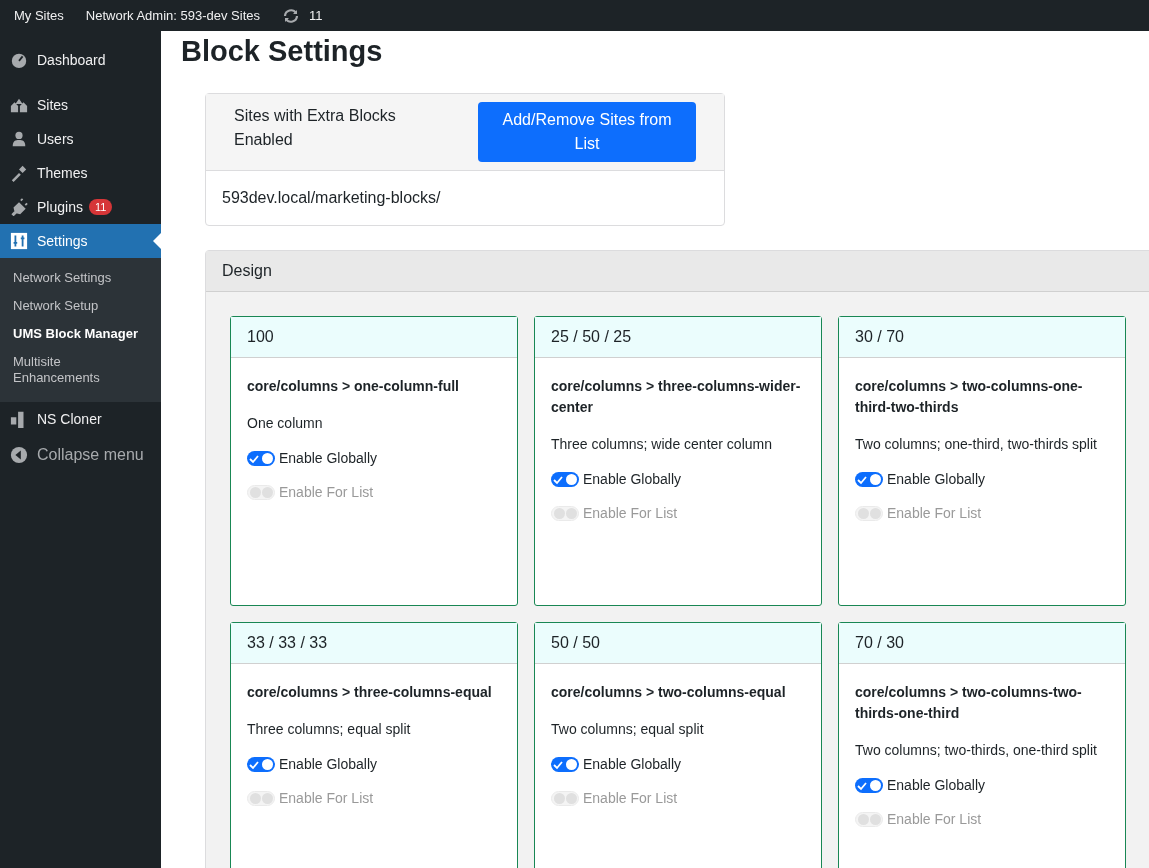 The image size is (1149, 868). I want to click on block-slug: core/columns > one-column-full, so click(353, 386).